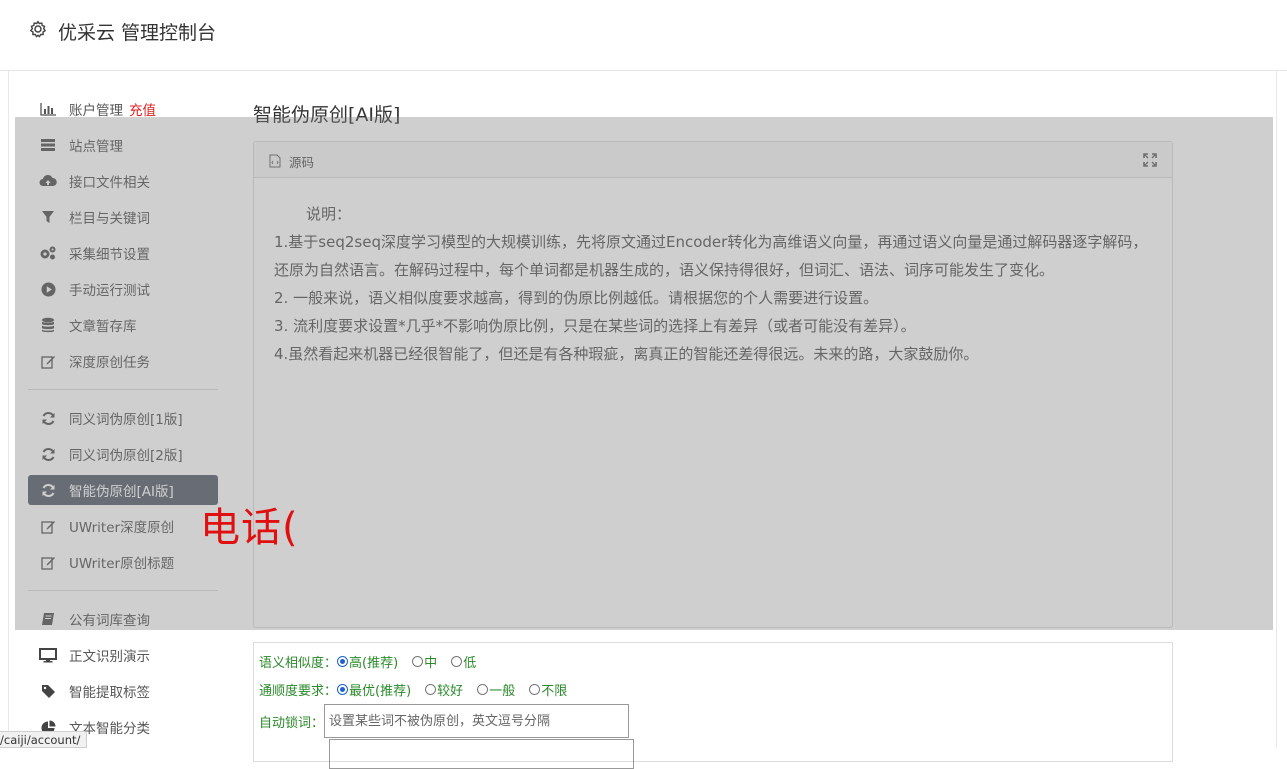 The width and height of the screenshot is (1287, 769). What do you see at coordinates (48, 109) in the screenshot?
I see `bar-chart-icon` at bounding box center [48, 109].